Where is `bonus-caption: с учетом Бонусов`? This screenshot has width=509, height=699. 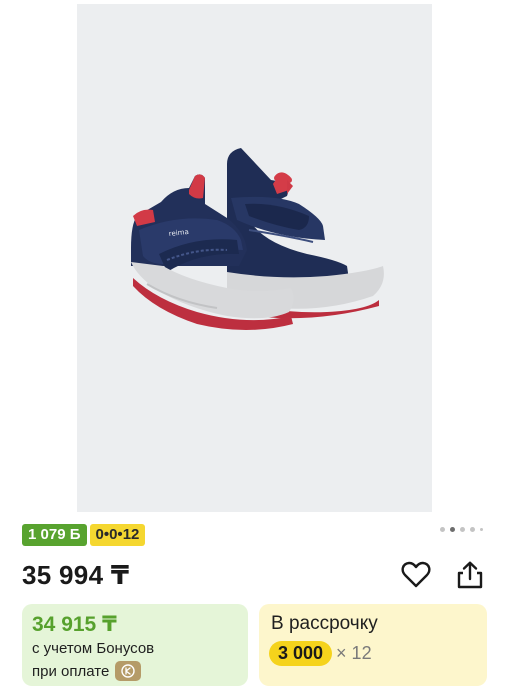
bonus-caption: с учетом Бонусов is located at coordinates (93, 648).